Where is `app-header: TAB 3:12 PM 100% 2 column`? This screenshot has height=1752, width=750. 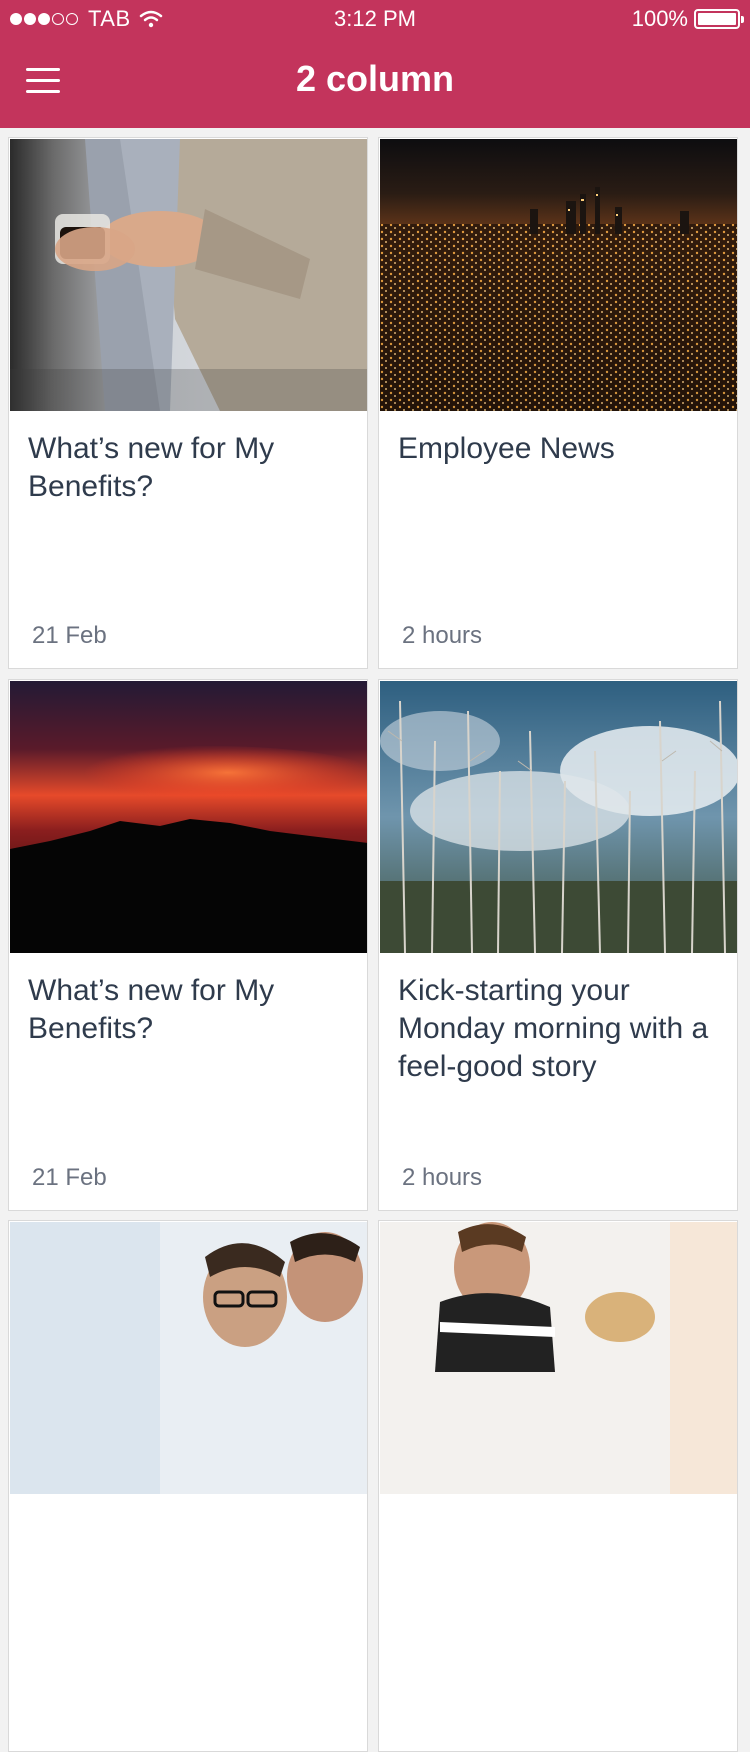
app-header: TAB 3:12 PM 100% 2 column is located at coordinates (375, 64).